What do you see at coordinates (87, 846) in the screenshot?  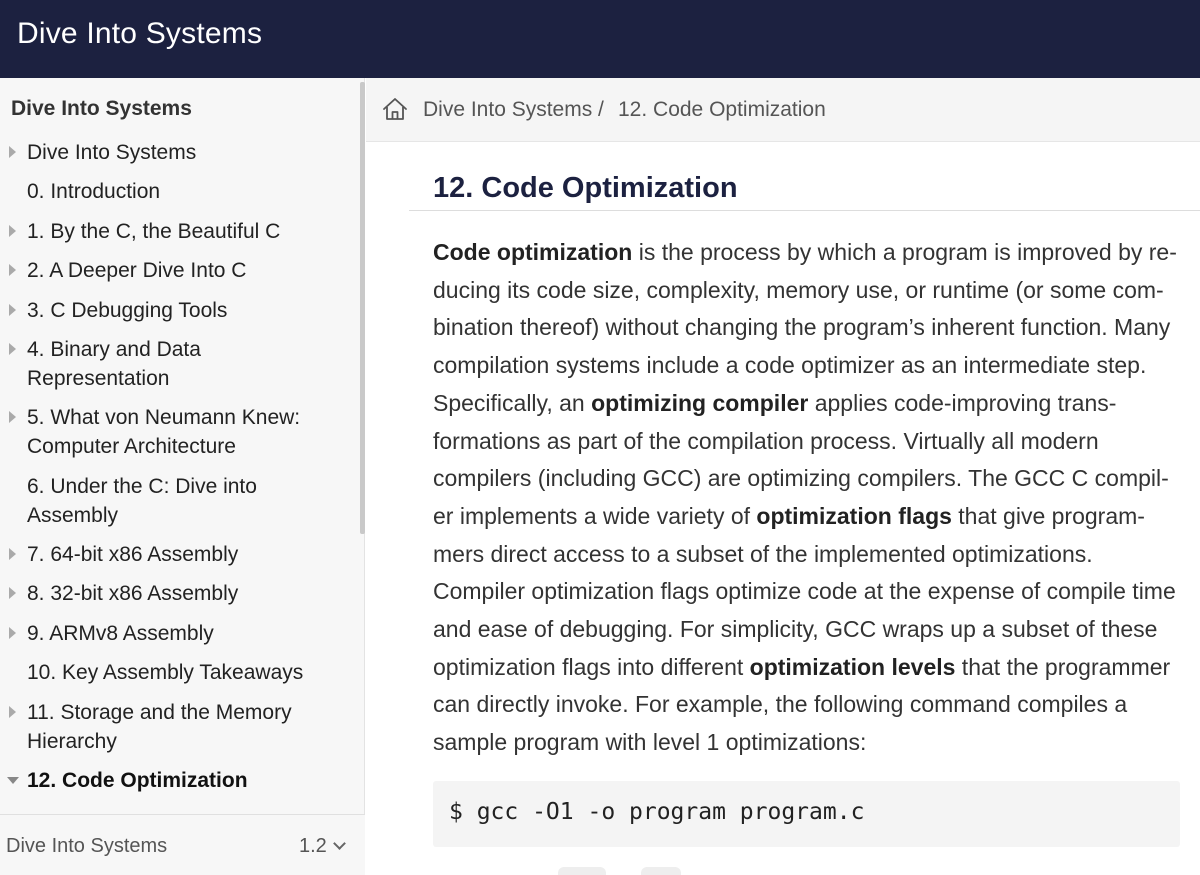 I see `footer-book-name: Dive Into Systems` at bounding box center [87, 846].